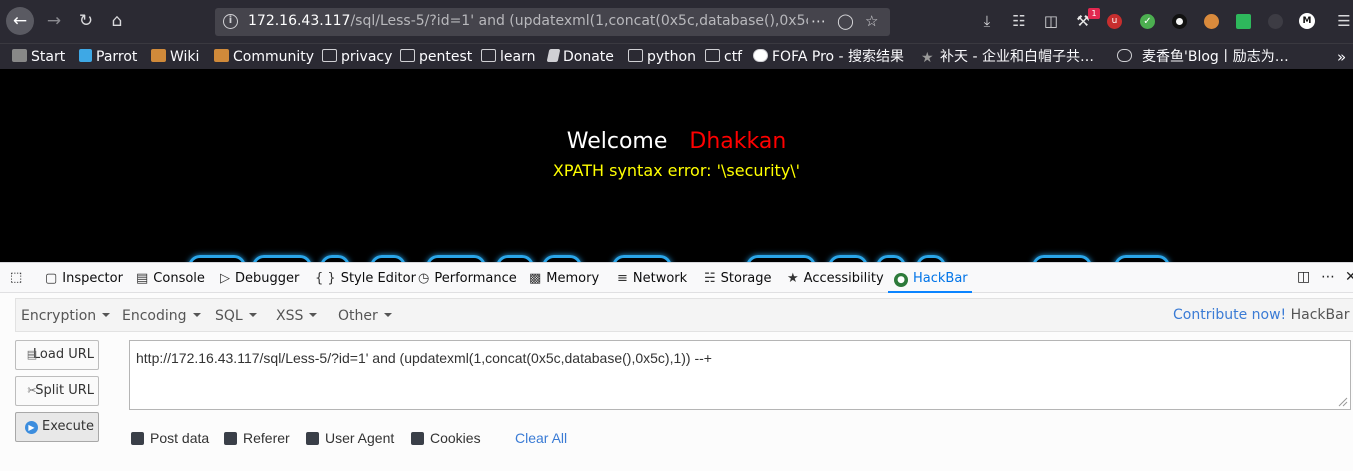 This screenshot has width=1353, height=471. What do you see at coordinates (1344, 21) in the screenshot?
I see `menu-icon: ☰` at bounding box center [1344, 21].